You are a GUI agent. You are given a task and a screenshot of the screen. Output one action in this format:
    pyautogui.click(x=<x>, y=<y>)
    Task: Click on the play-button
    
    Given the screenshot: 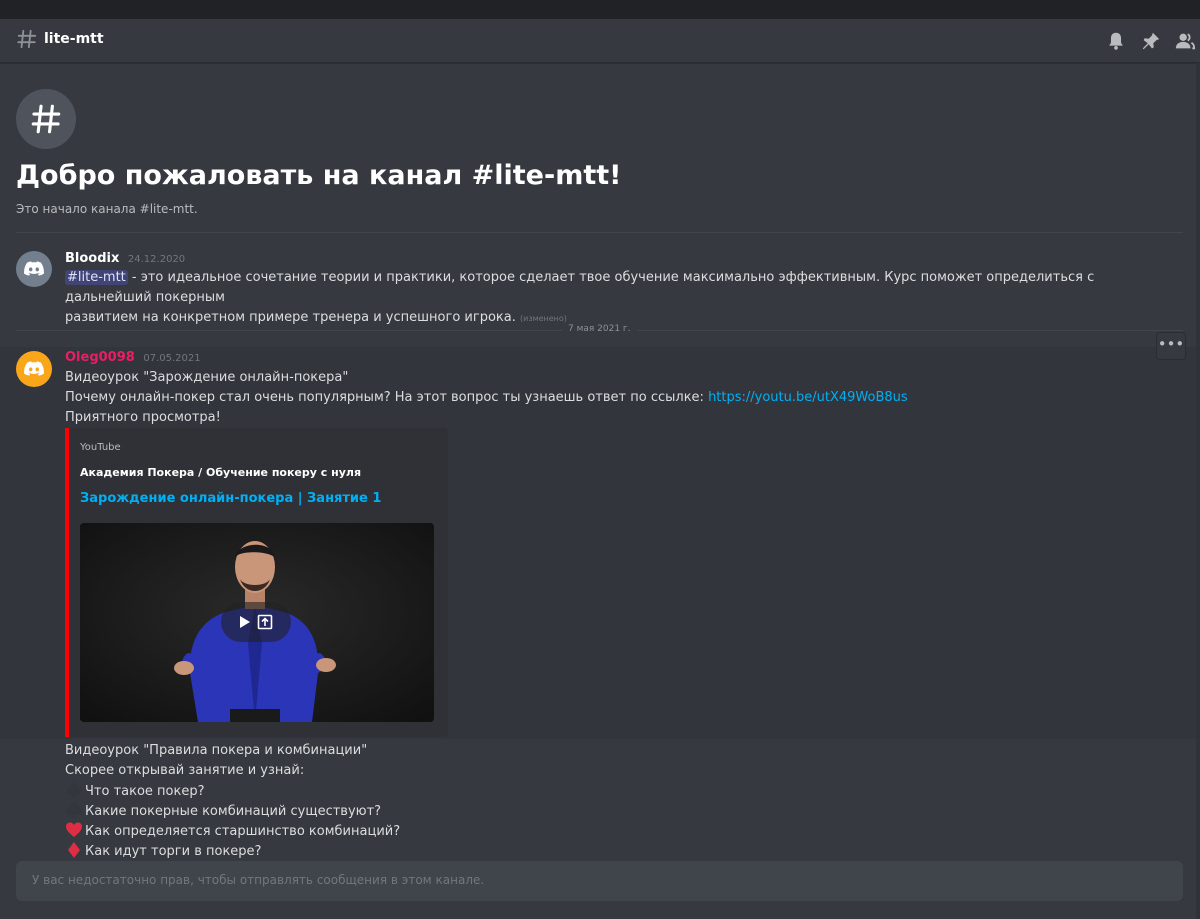 What is the action you would take?
    pyautogui.click(x=256, y=622)
    